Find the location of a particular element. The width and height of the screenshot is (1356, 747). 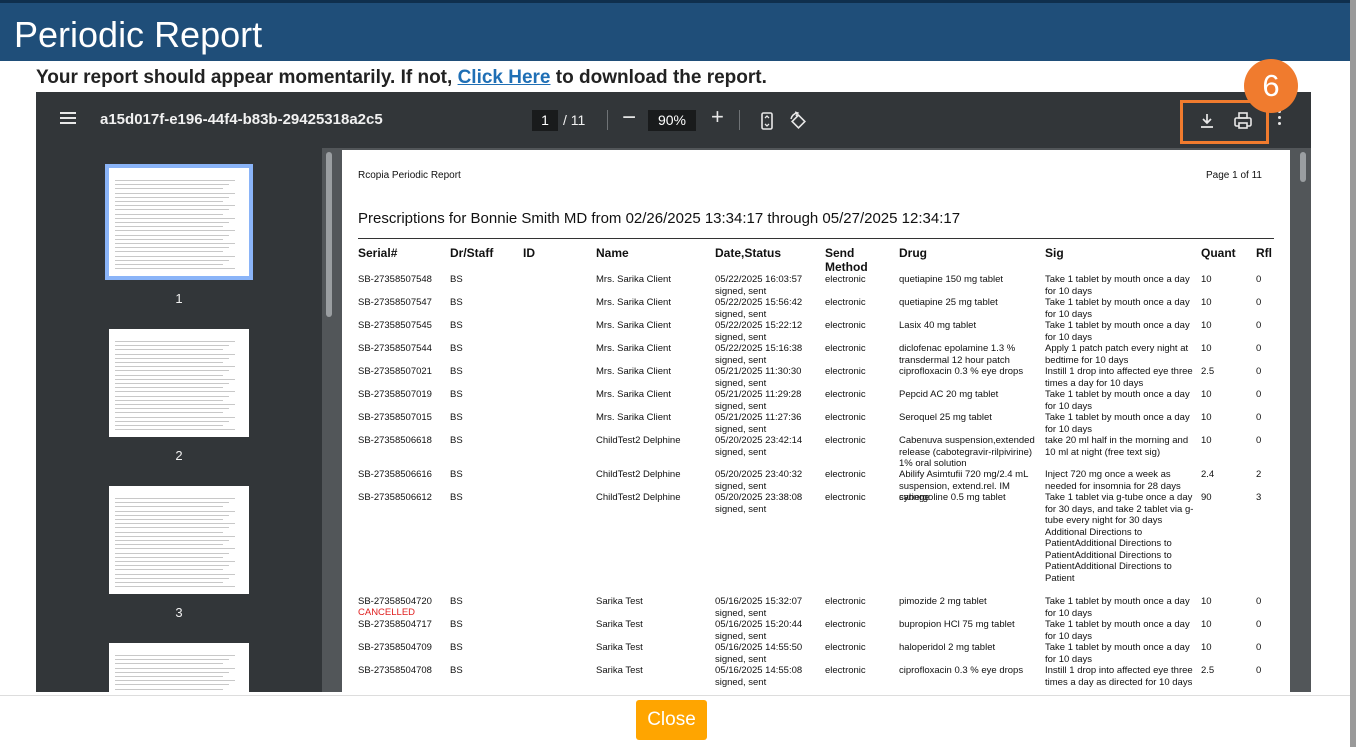

table-cell: Pepcid AC 20 mg tablet is located at coordinates (949, 394).